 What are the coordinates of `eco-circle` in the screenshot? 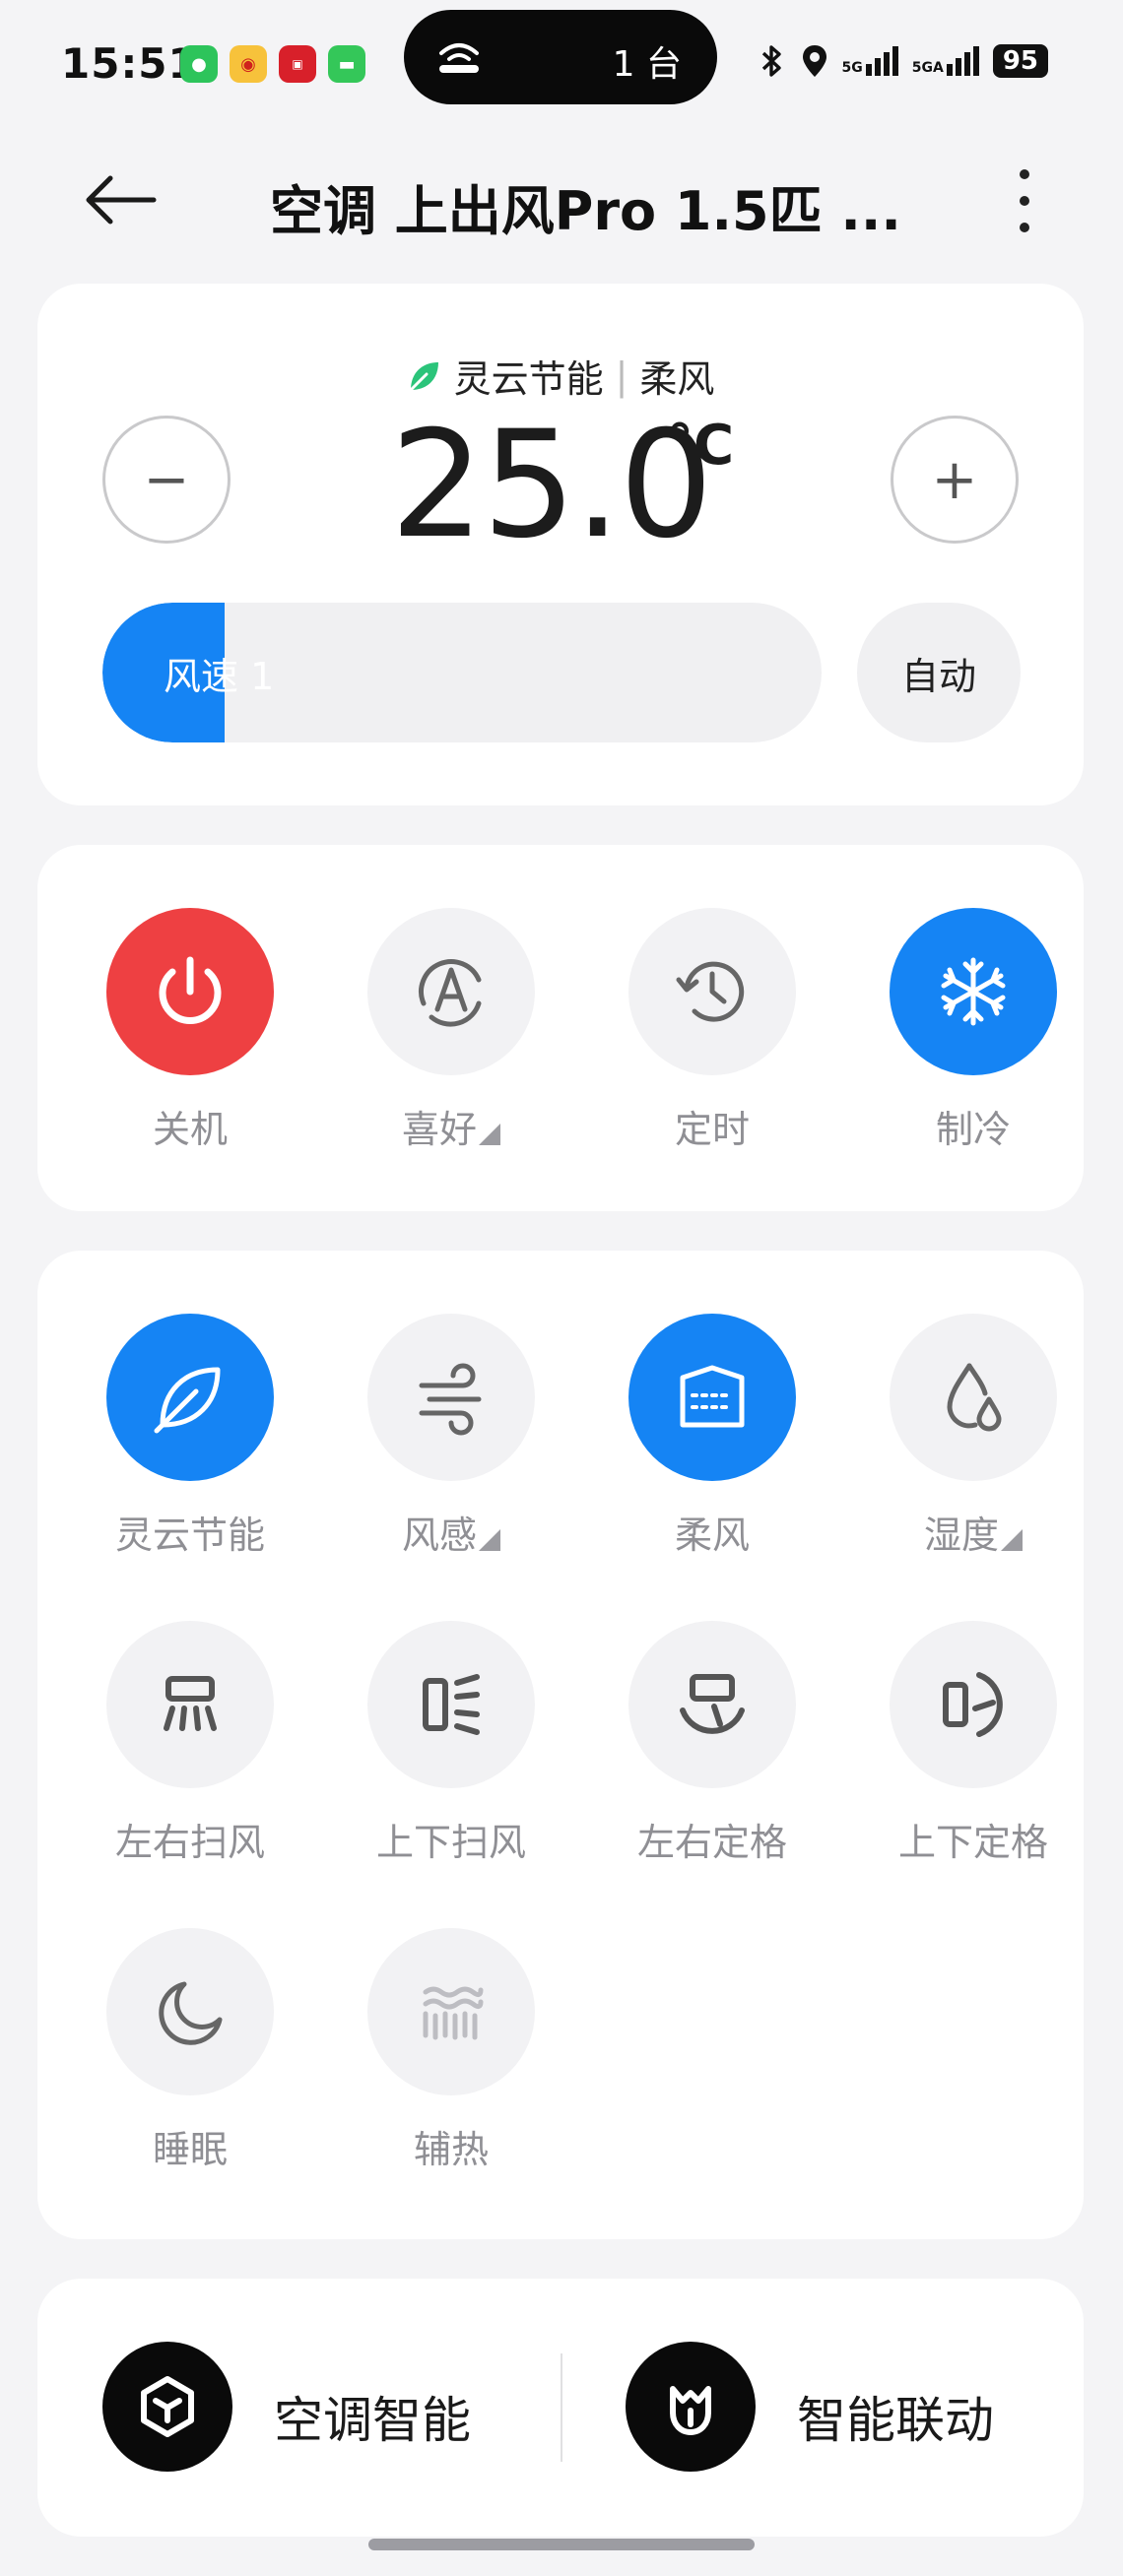 It's located at (190, 1397).